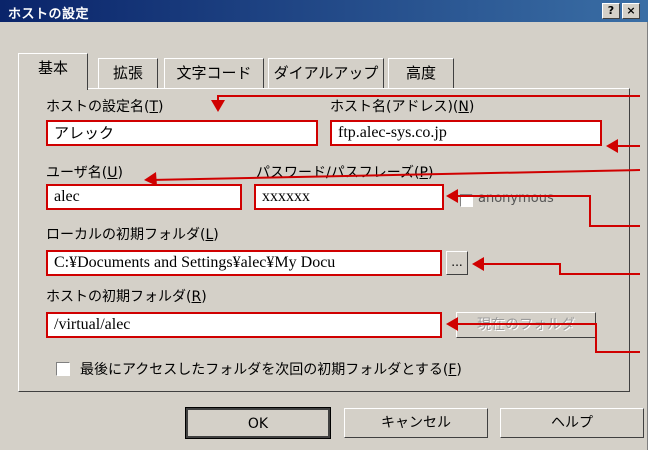  I want to click on tab-dialup: ダイアルアップ, so click(326, 73).